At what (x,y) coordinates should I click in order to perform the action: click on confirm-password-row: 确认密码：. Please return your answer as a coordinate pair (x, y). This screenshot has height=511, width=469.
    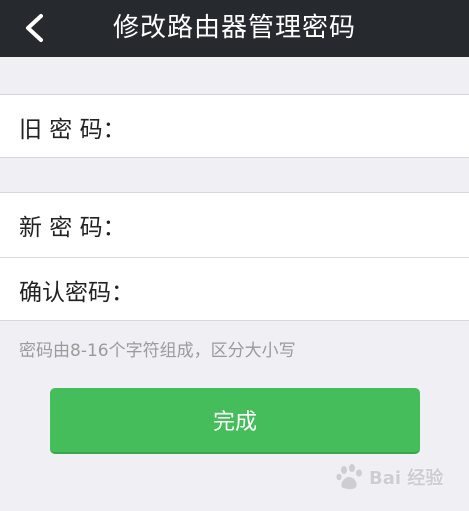
    Looking at the image, I should click on (234, 289).